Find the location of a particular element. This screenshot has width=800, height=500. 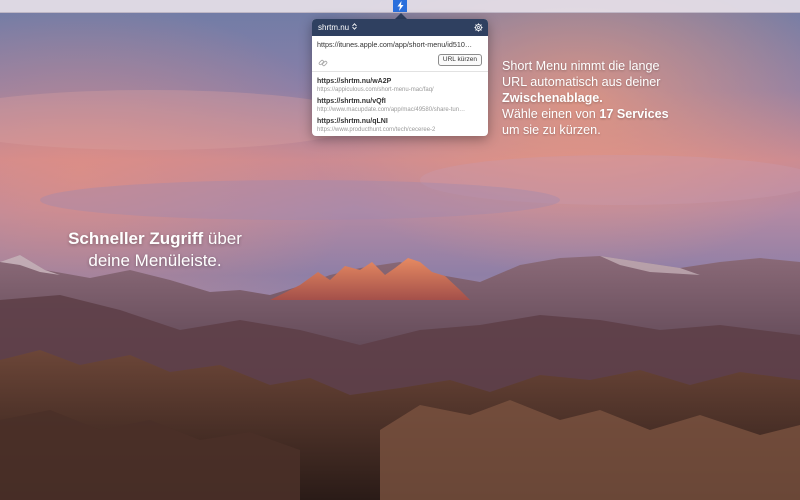

caption-line: Schneller Zugriff über is located at coordinates (155, 239).